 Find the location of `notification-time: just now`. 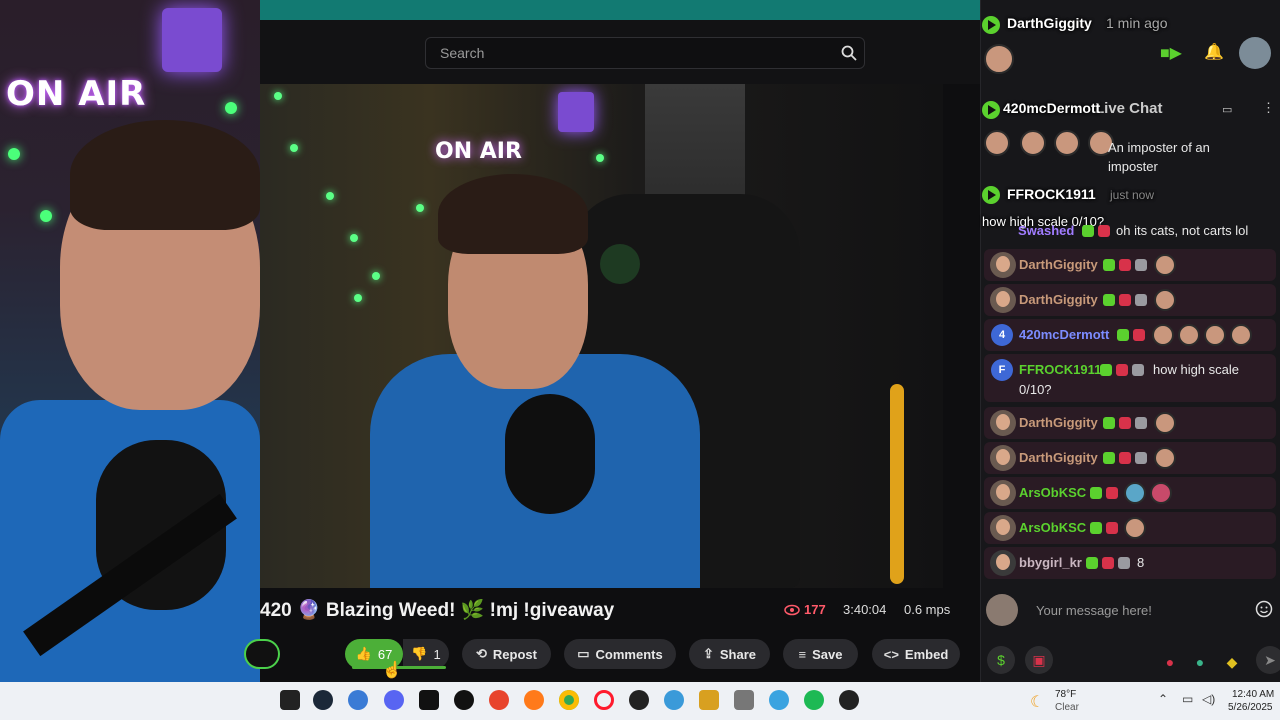

notification-time: just now is located at coordinates (1132, 195).